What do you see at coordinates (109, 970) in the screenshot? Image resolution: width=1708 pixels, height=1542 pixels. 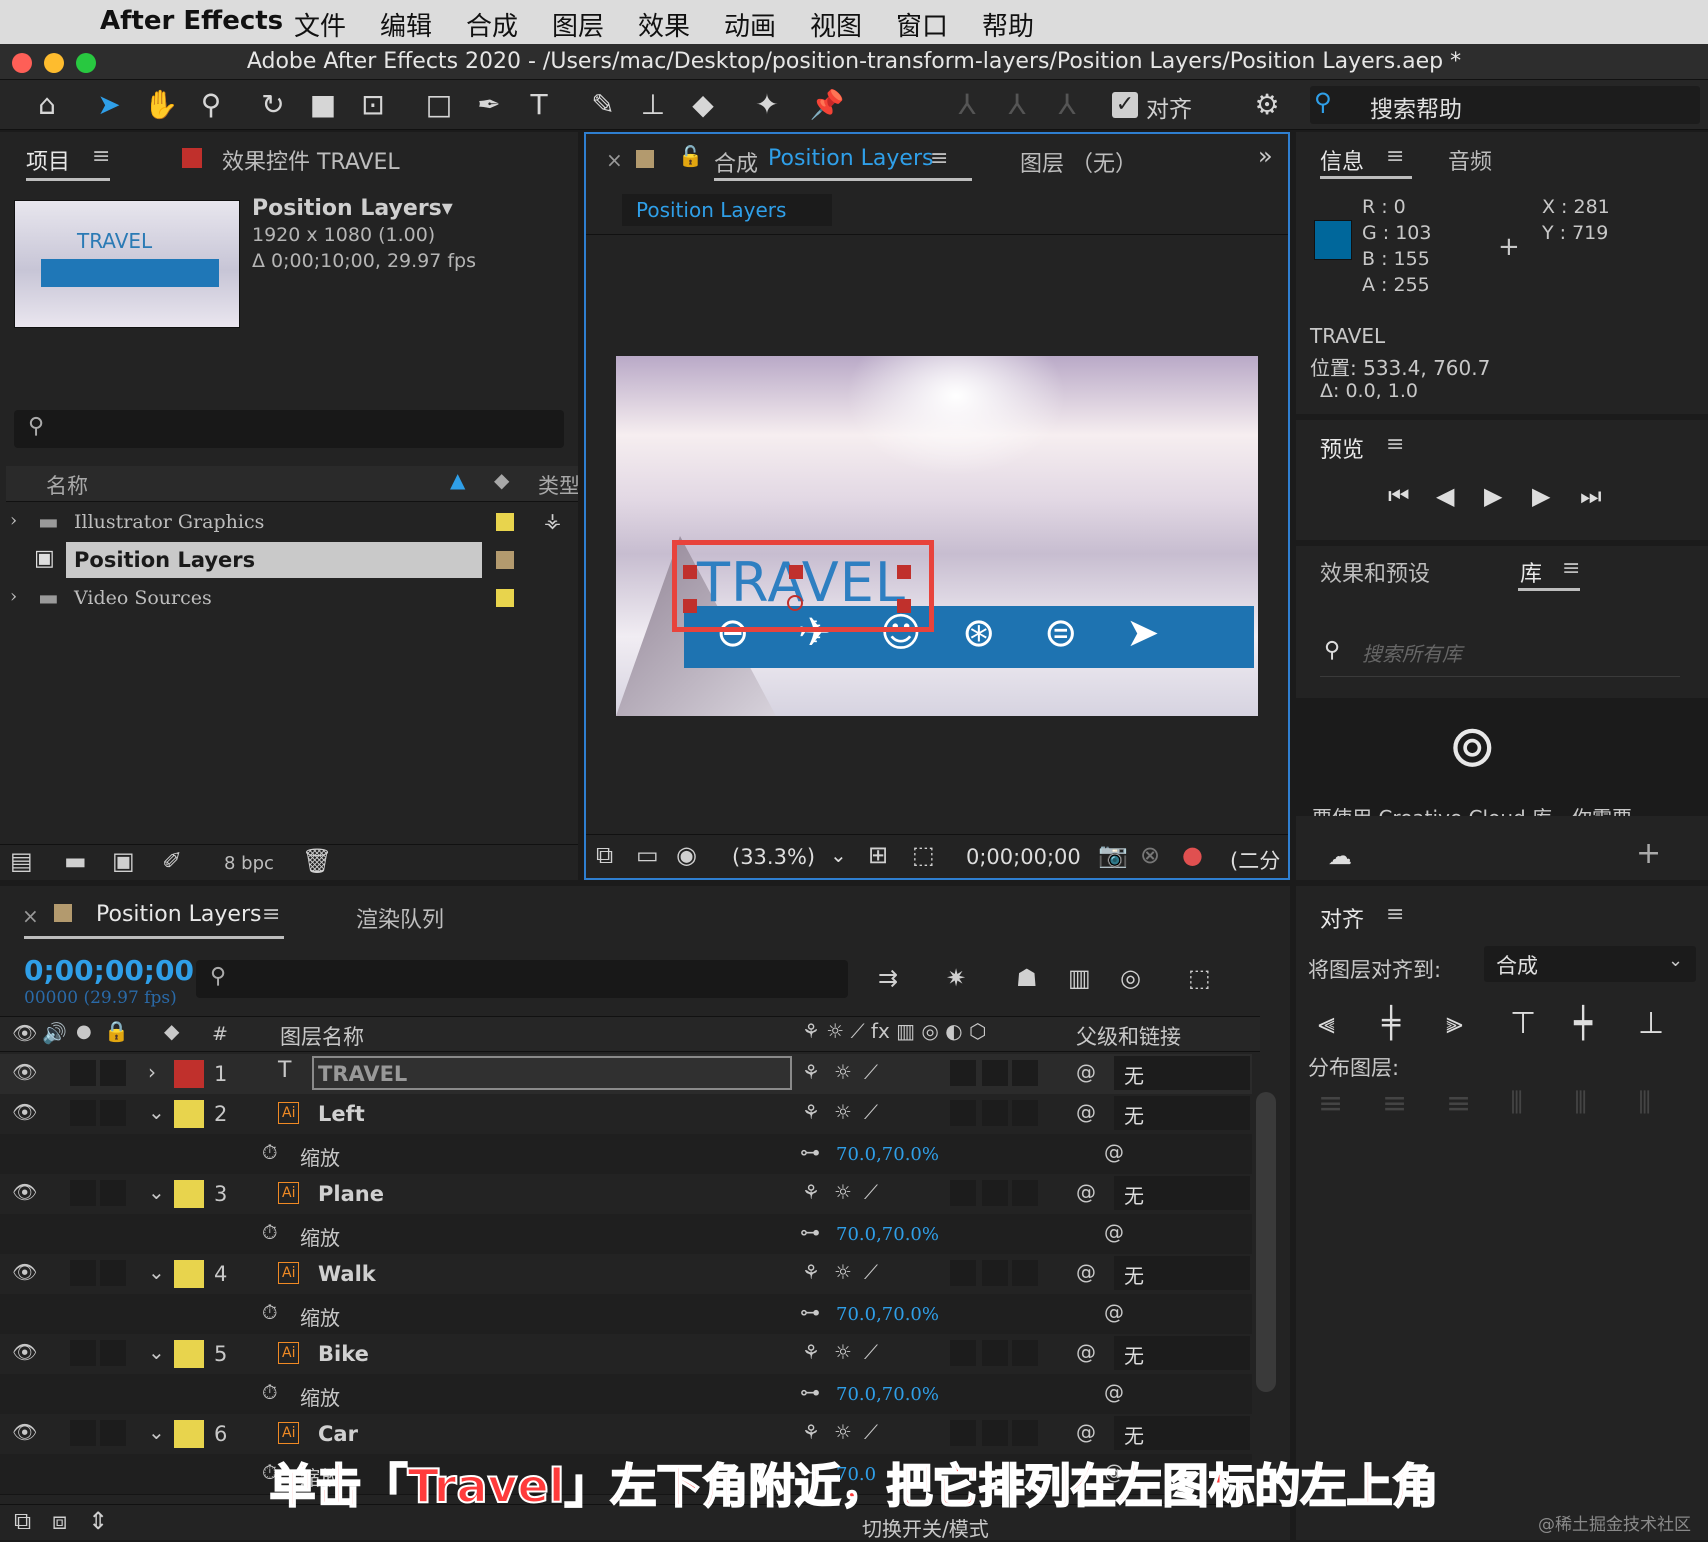 I see `timeline-timecode: 0;00;00;00` at bounding box center [109, 970].